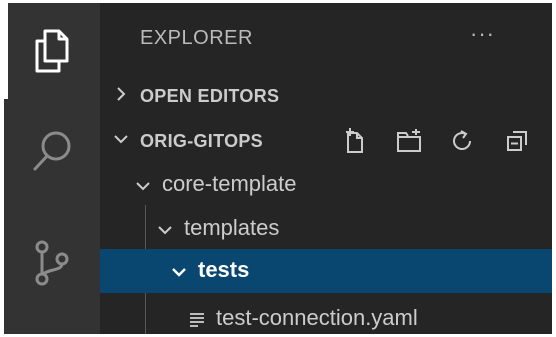 The width and height of the screenshot is (556, 337). What do you see at coordinates (463, 141) in the screenshot?
I see `refresh-icon` at bounding box center [463, 141].